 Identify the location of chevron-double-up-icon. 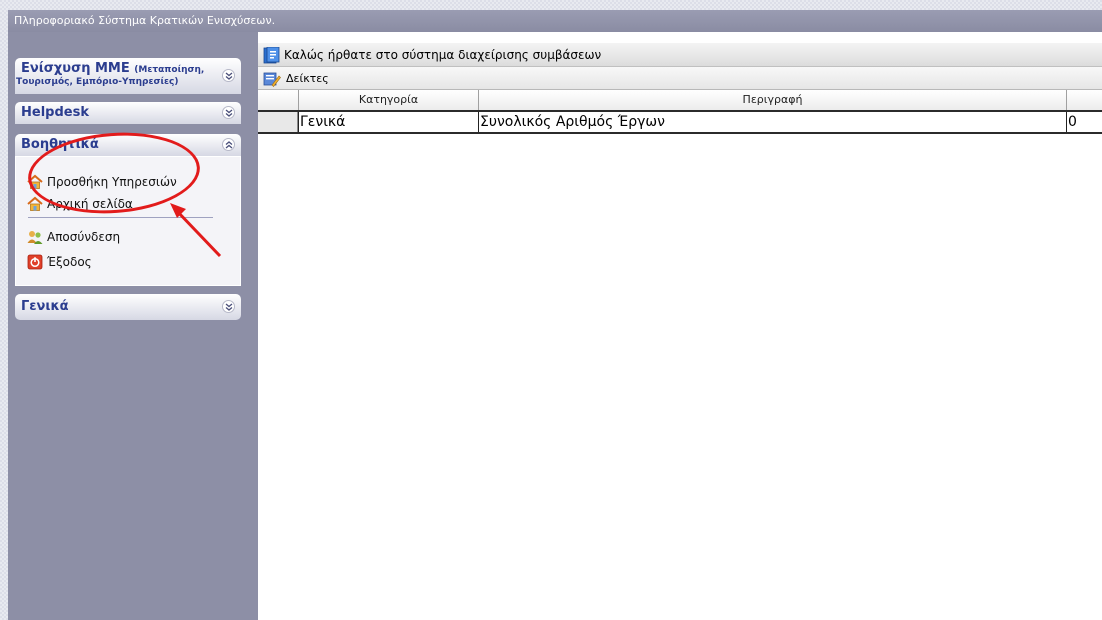
(228, 144).